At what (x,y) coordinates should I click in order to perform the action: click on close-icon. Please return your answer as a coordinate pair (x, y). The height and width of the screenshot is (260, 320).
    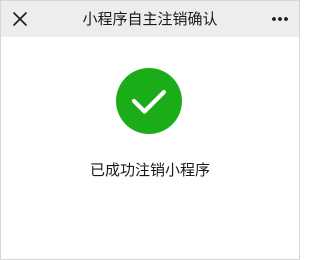
    Looking at the image, I should click on (20, 19).